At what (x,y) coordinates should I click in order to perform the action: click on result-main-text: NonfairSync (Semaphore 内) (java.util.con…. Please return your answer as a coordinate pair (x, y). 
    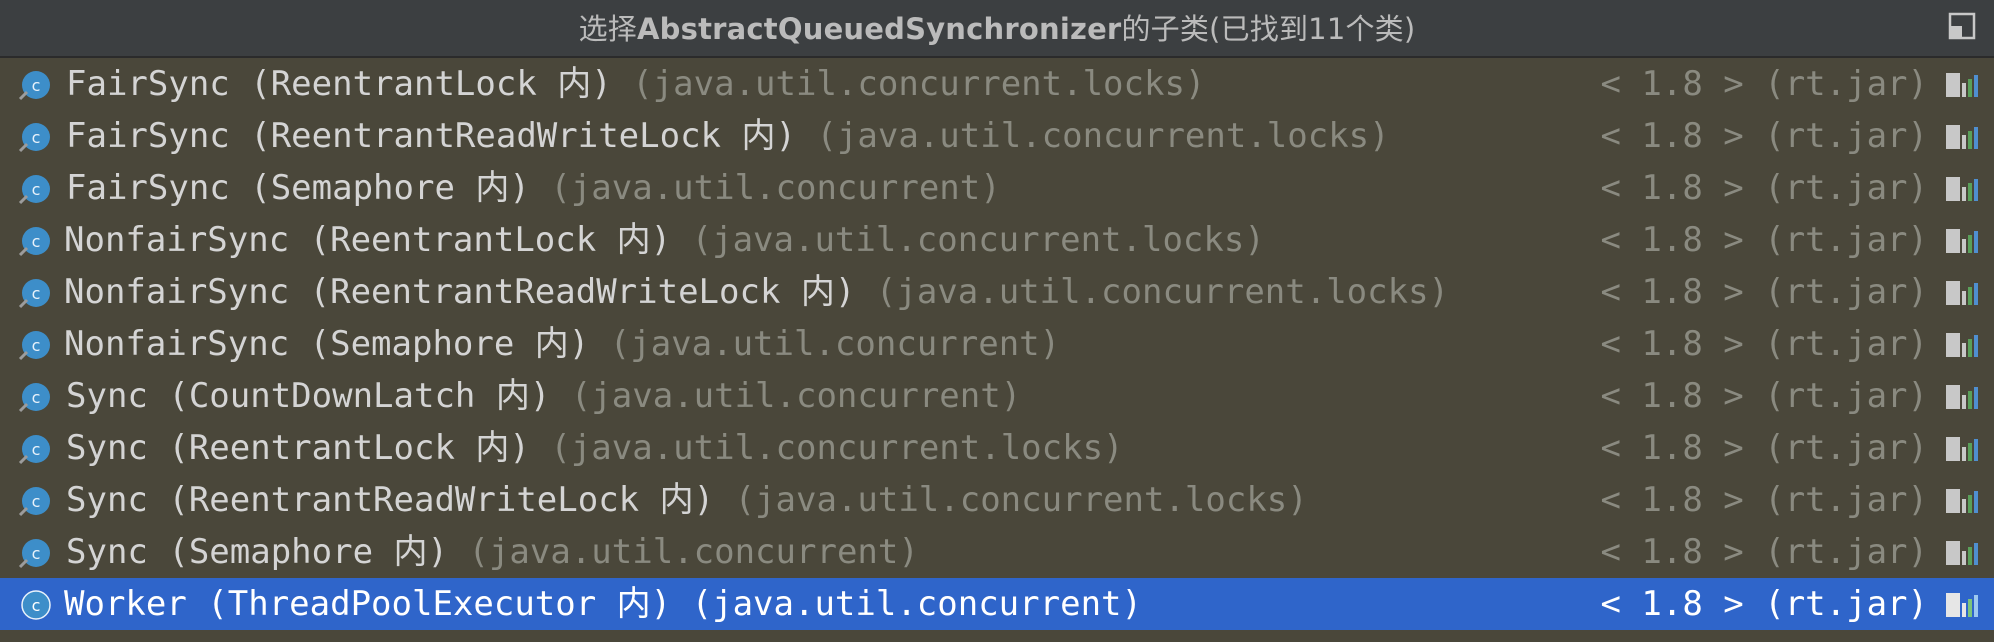
    Looking at the image, I should click on (562, 344).